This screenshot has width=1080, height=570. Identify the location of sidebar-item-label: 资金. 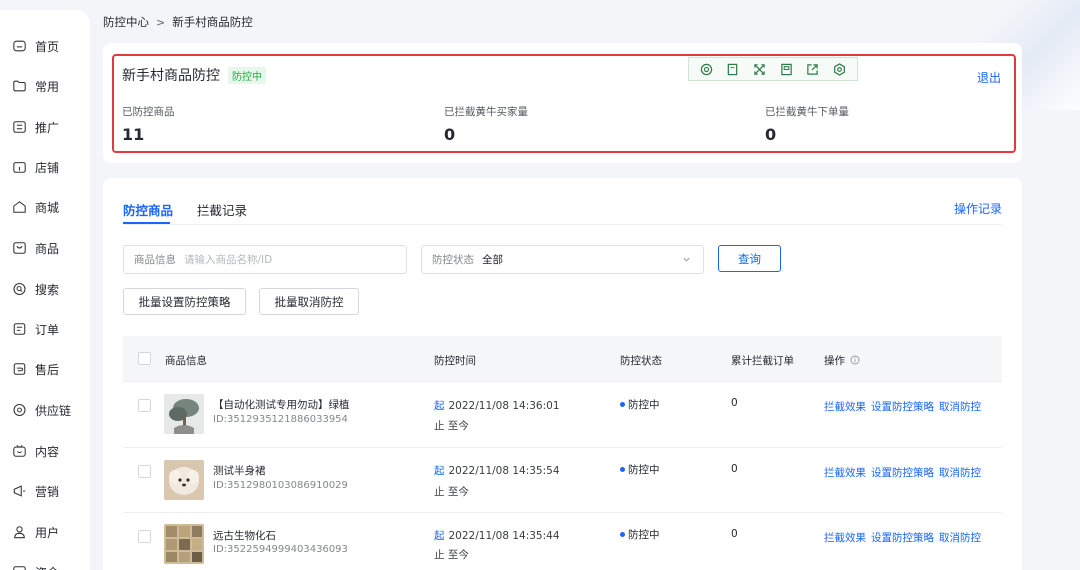
(47, 567).